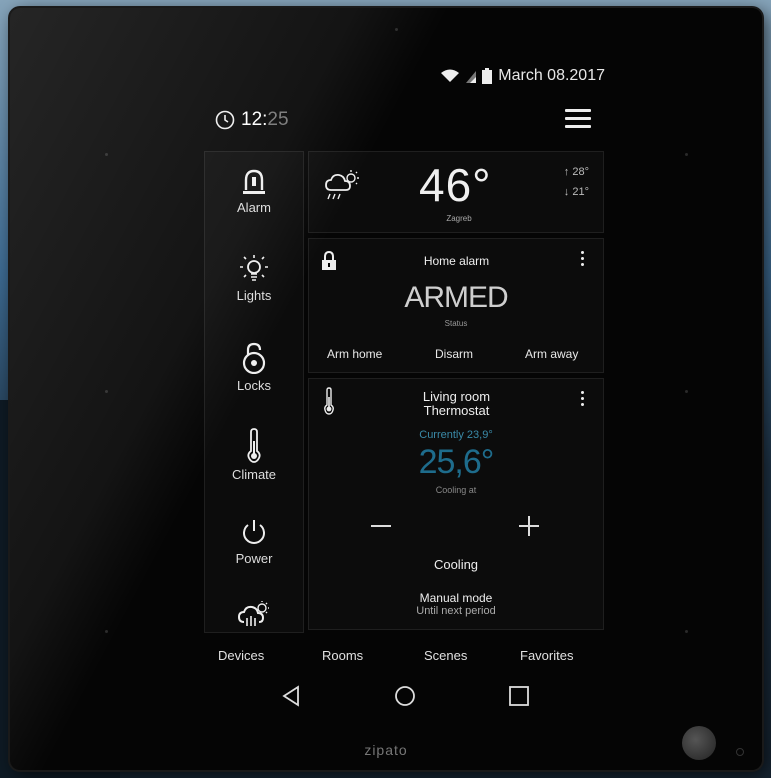 This screenshot has width=771, height=778. What do you see at coordinates (454, 354) in the screenshot?
I see `disarm-button: Disarm` at bounding box center [454, 354].